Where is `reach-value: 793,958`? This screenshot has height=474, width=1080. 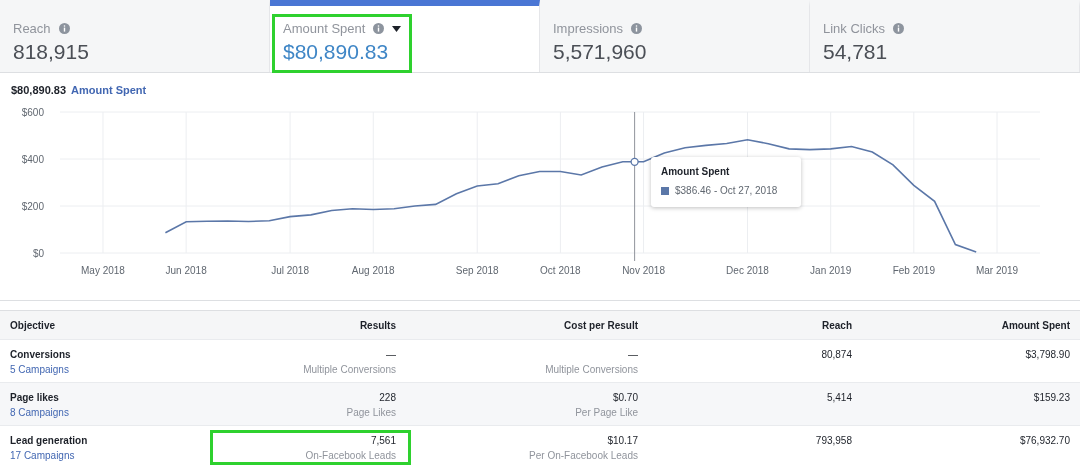
reach-value: 793,958 is located at coordinates (833, 440).